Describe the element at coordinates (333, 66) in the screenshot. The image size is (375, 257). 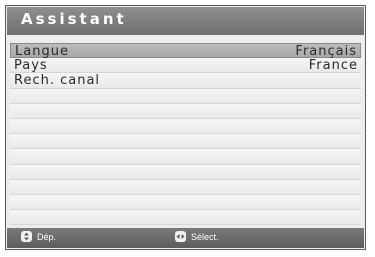
I see `menu-item-value: France` at that location.